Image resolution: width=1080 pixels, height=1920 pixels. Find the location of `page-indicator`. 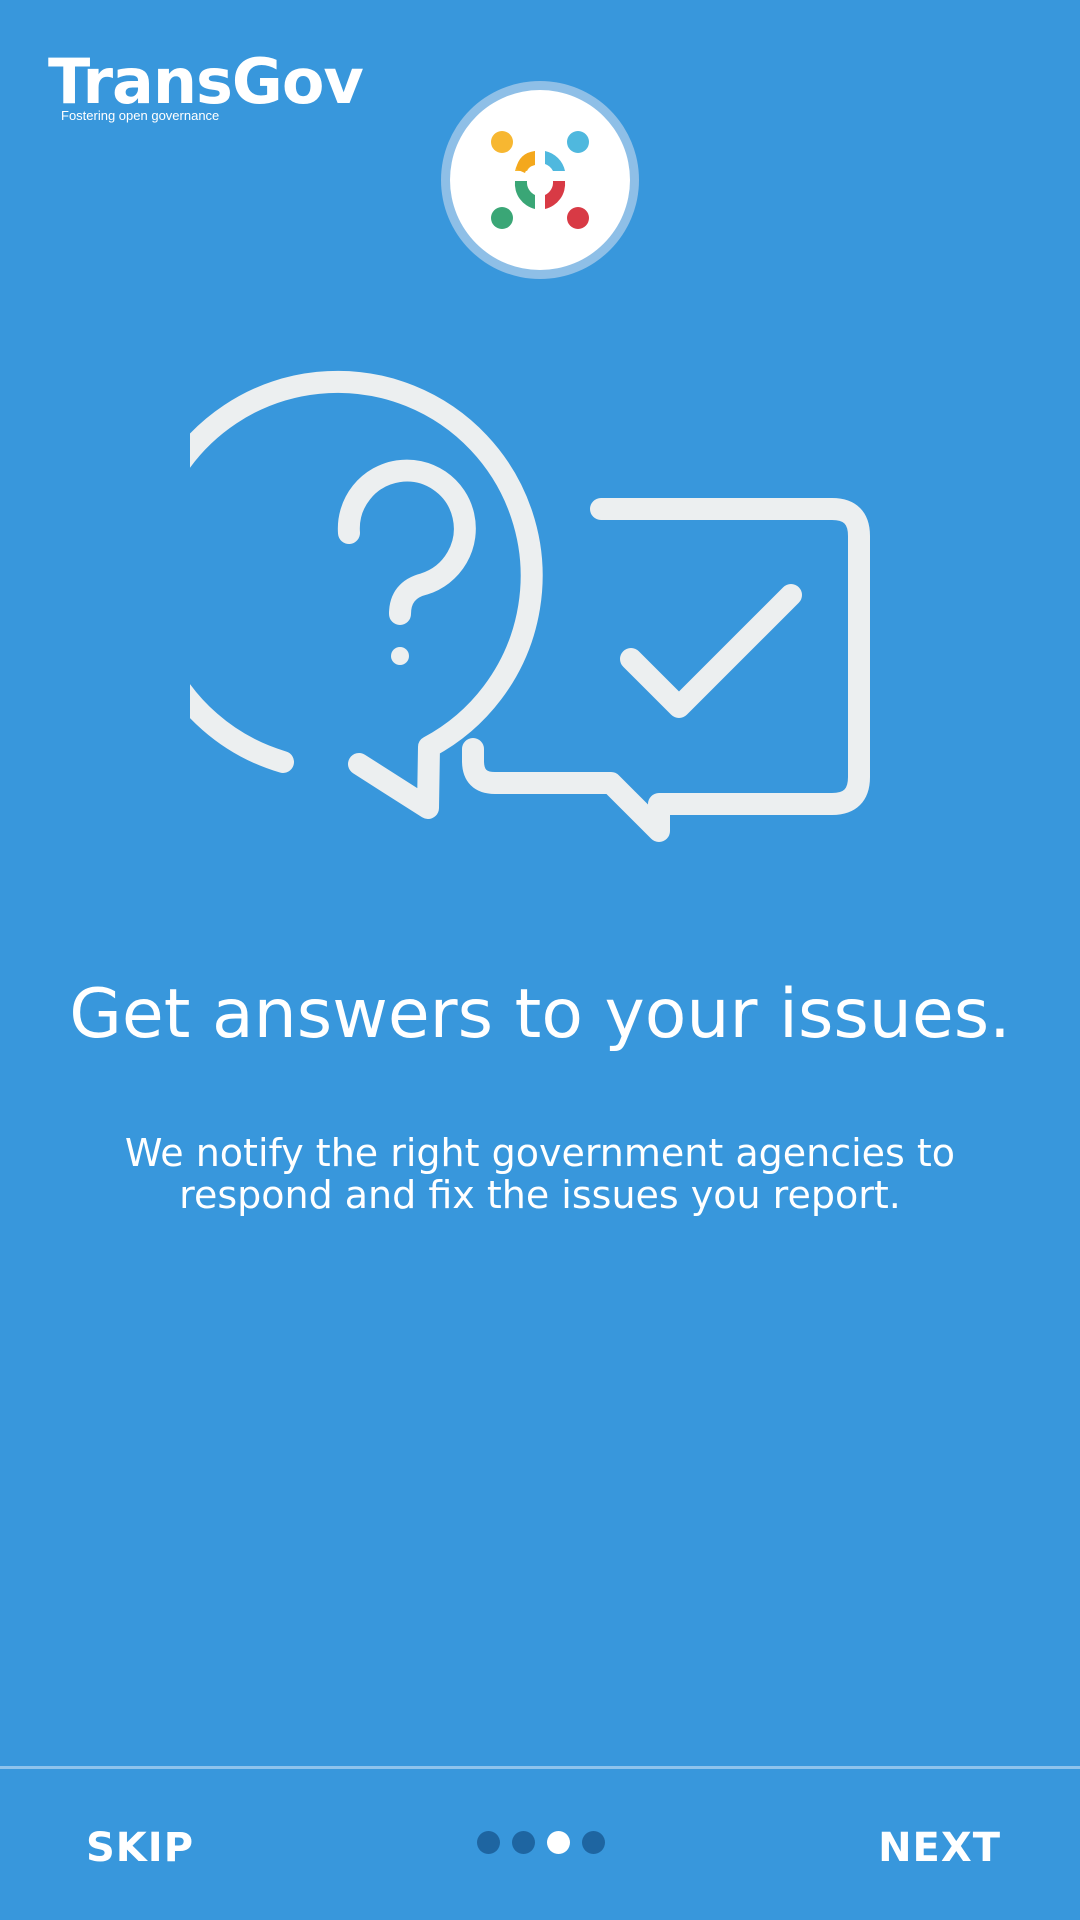

page-indicator is located at coordinates (542, 1843).